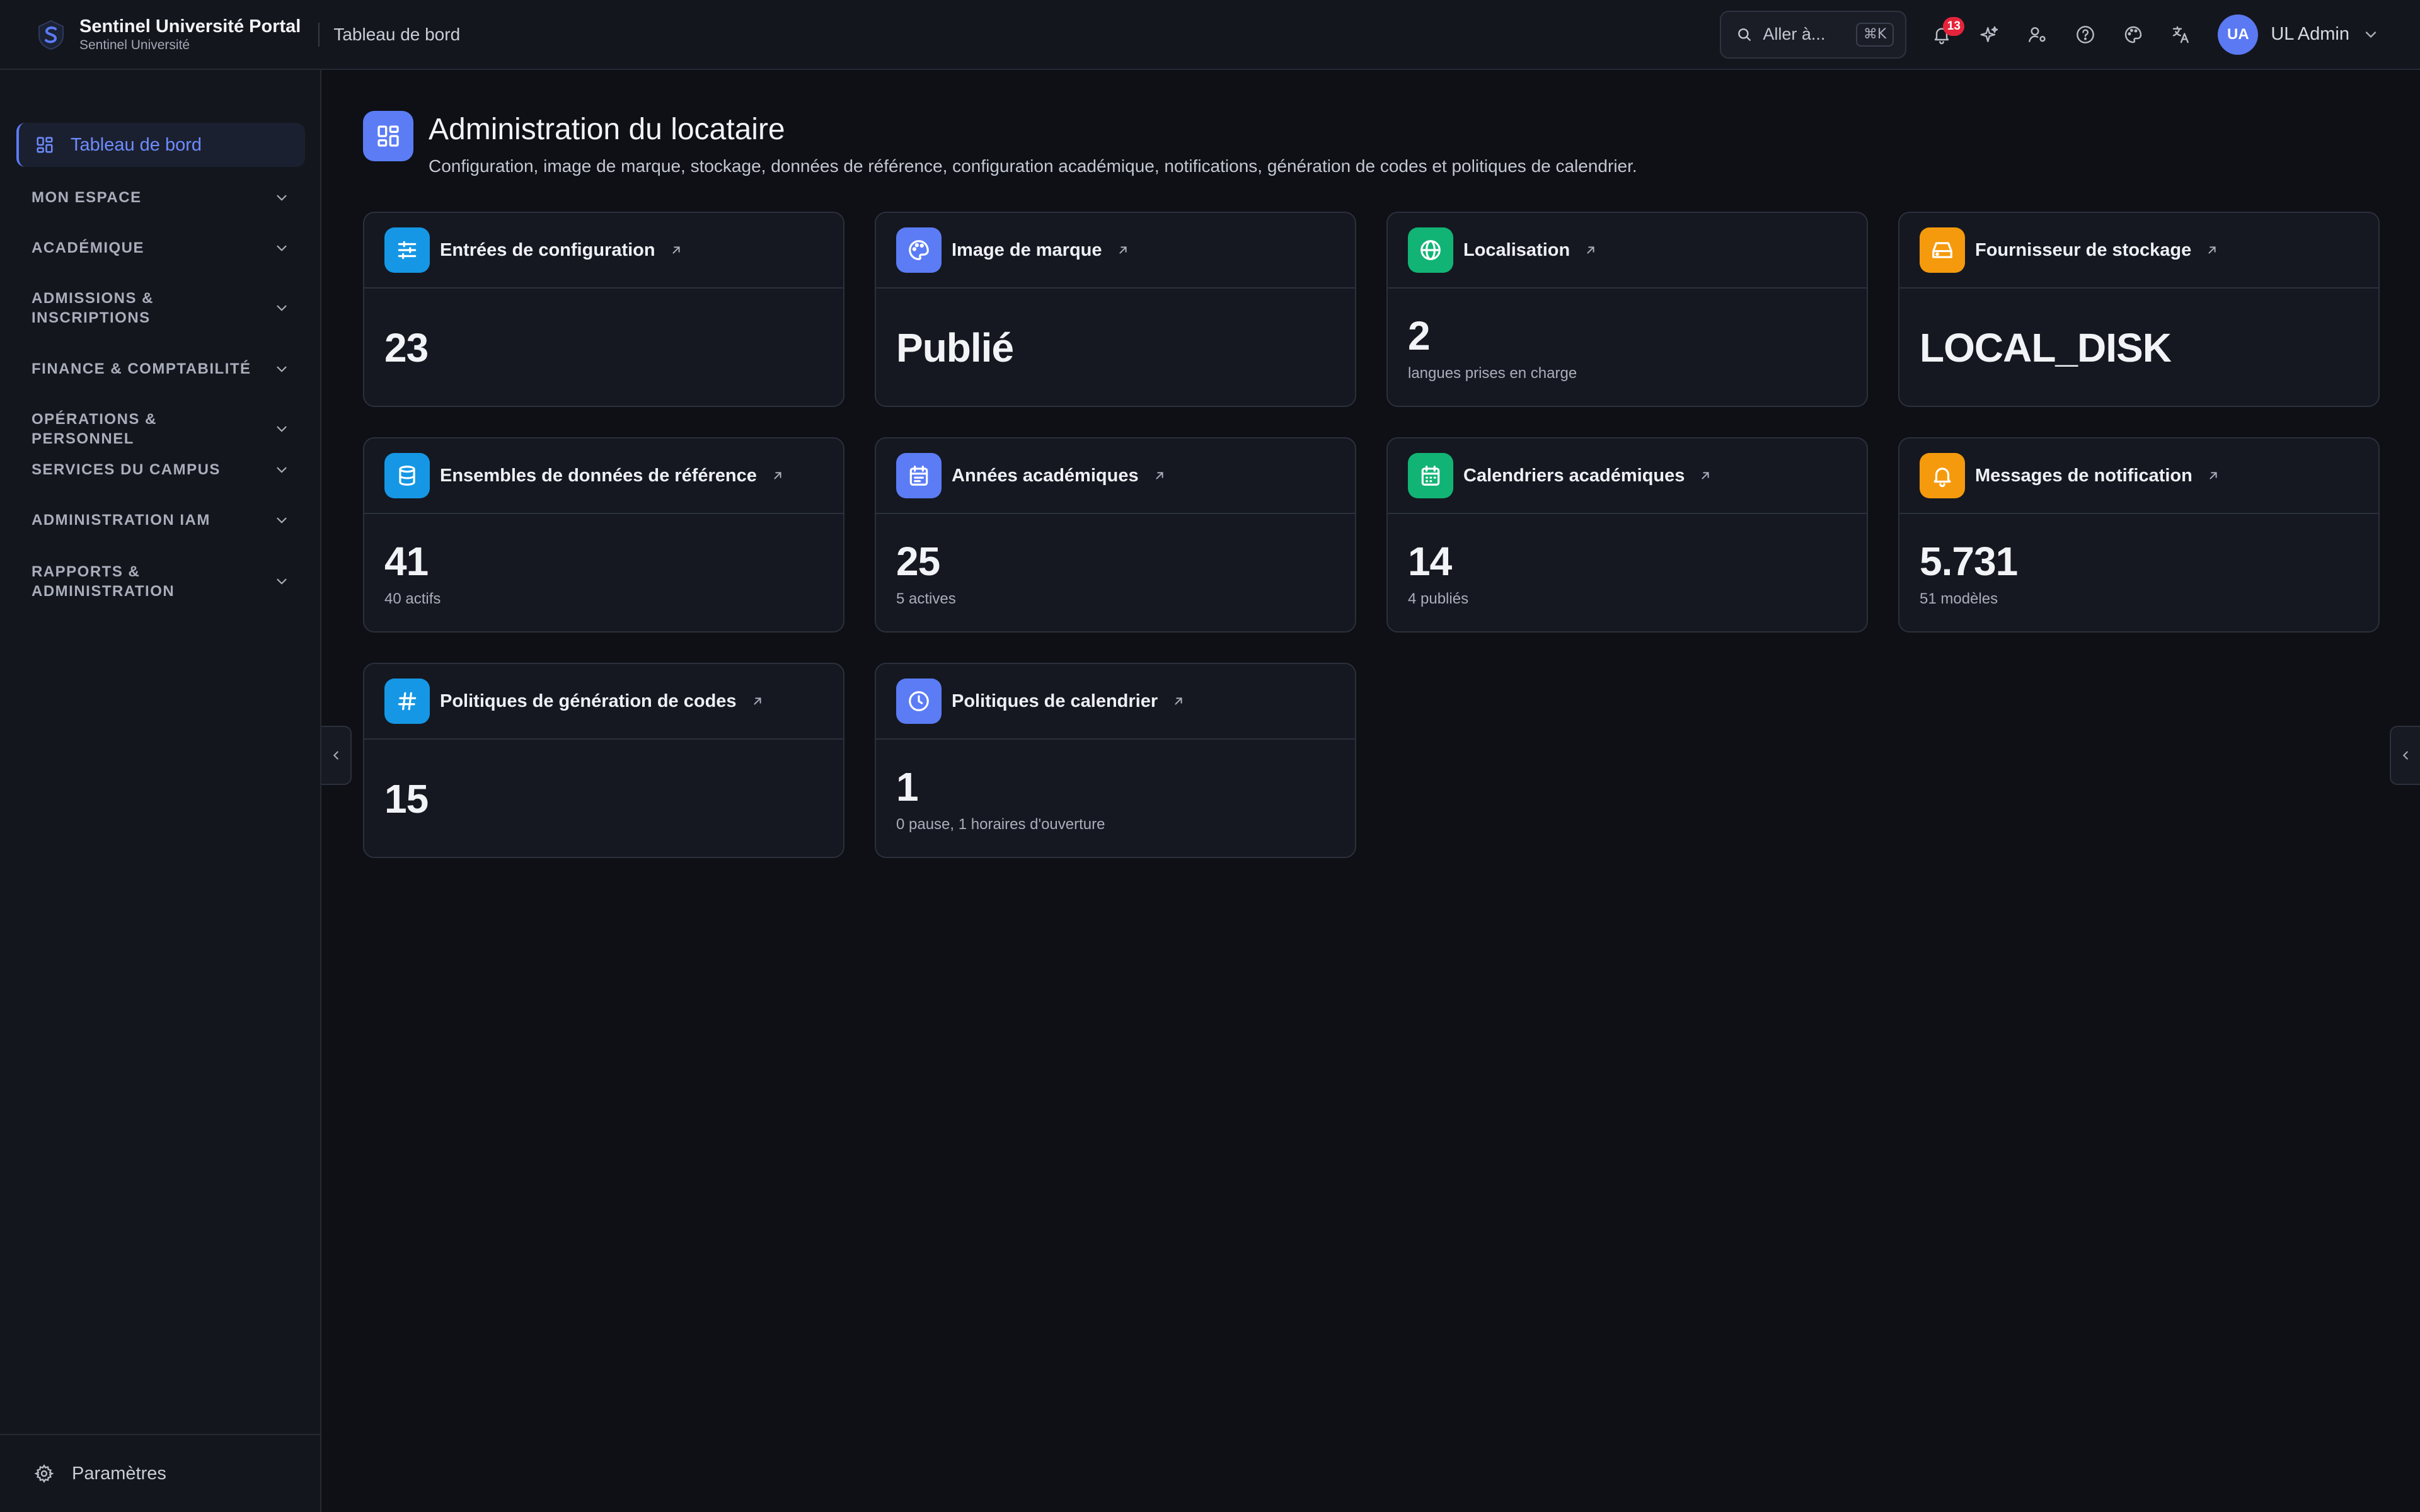  I want to click on card-title: Image de marque, so click(1027, 249).